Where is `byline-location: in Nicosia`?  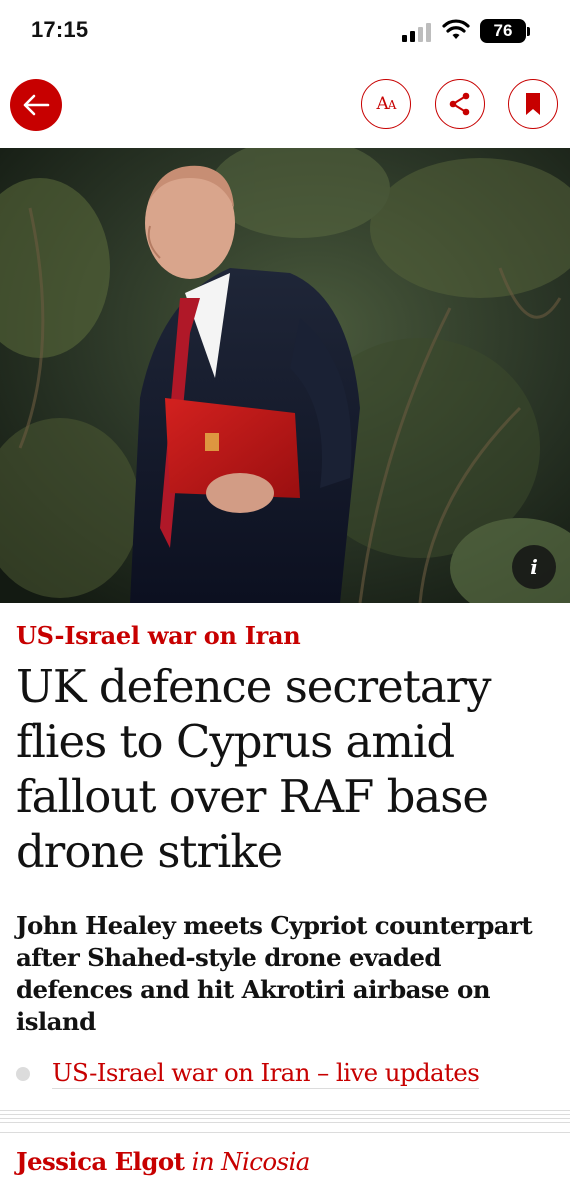 byline-location: in Nicosia is located at coordinates (251, 1161).